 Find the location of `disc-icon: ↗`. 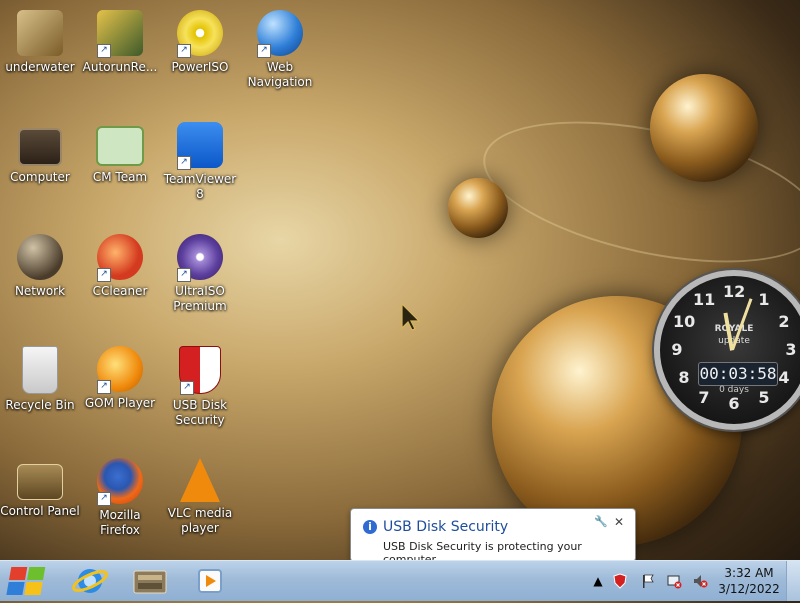

disc-icon: ↗ is located at coordinates (200, 34).